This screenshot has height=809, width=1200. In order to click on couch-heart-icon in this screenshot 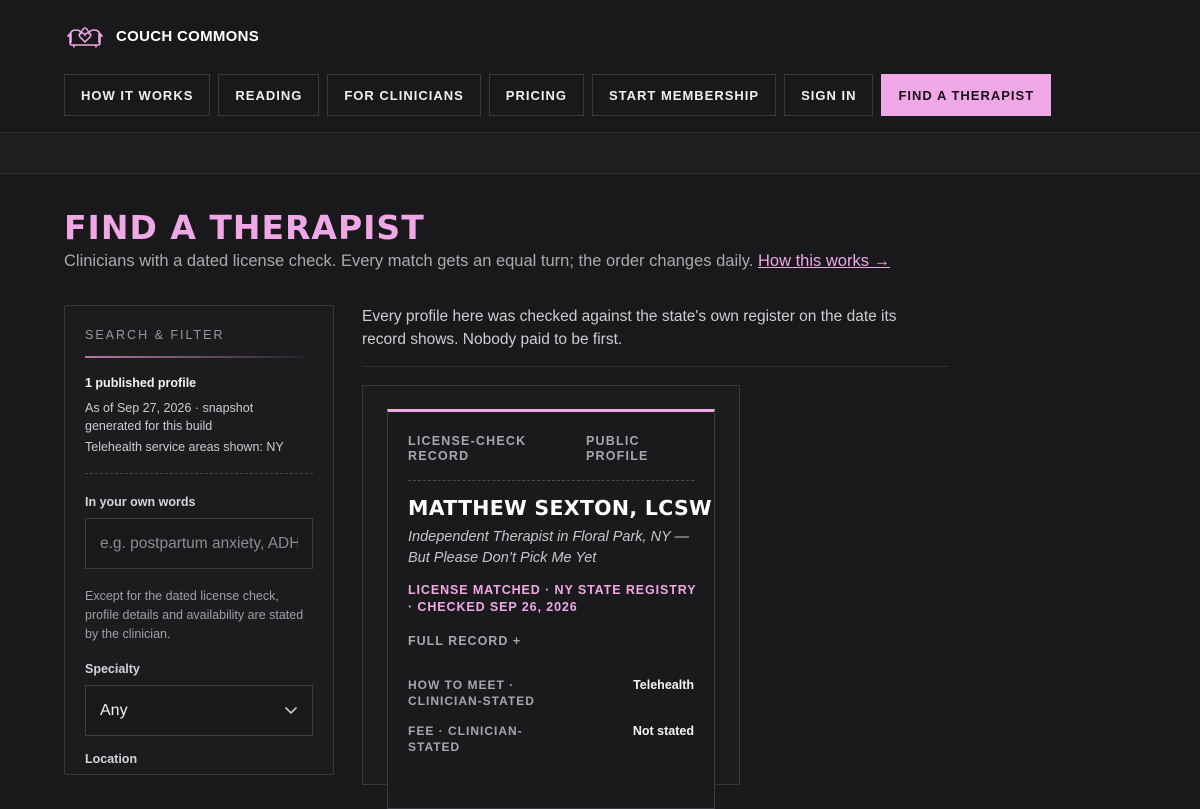, I will do `click(85, 36)`.